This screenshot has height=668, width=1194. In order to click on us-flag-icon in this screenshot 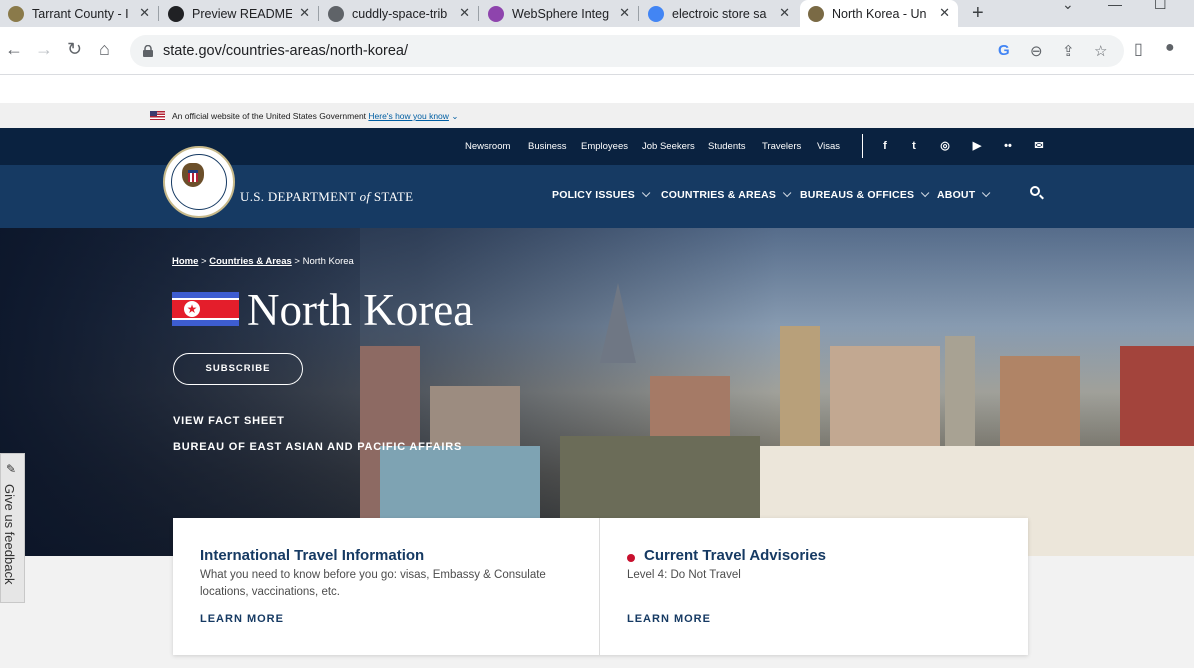, I will do `click(157, 115)`.